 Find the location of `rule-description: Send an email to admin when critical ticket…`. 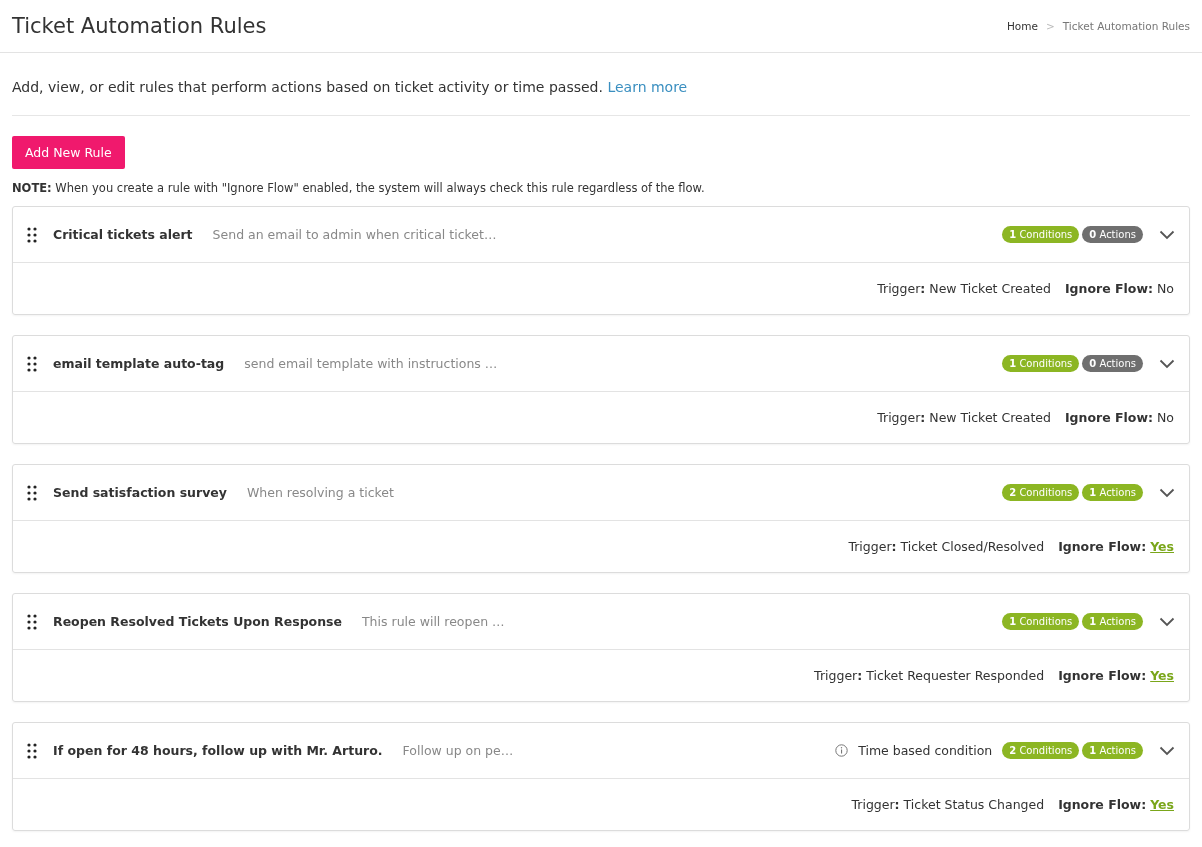

rule-description: Send an email to admin when critical ticket… is located at coordinates (354, 234).